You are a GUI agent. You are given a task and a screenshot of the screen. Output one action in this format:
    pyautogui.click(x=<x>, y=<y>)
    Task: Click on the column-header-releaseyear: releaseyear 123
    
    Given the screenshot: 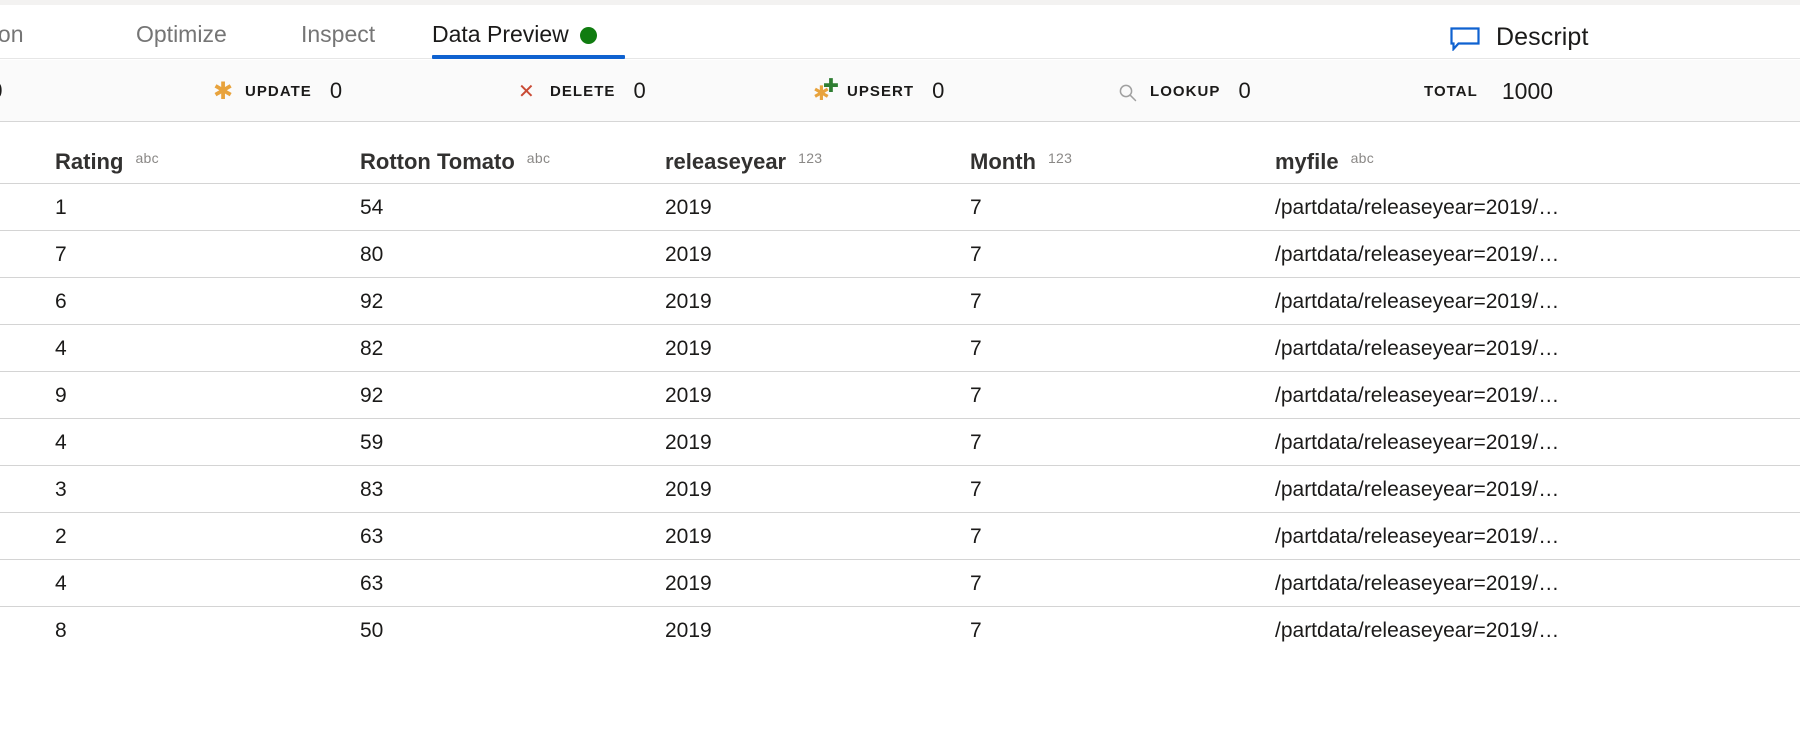 What is the action you would take?
    pyautogui.click(x=743, y=162)
    